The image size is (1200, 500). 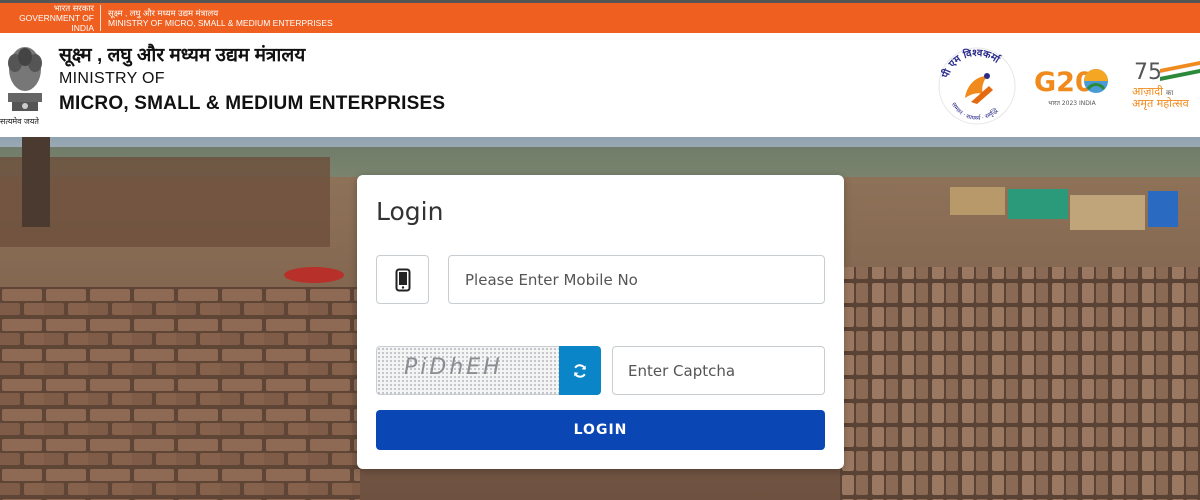 What do you see at coordinates (410, 211) in the screenshot?
I see `login-title: Login` at bounding box center [410, 211].